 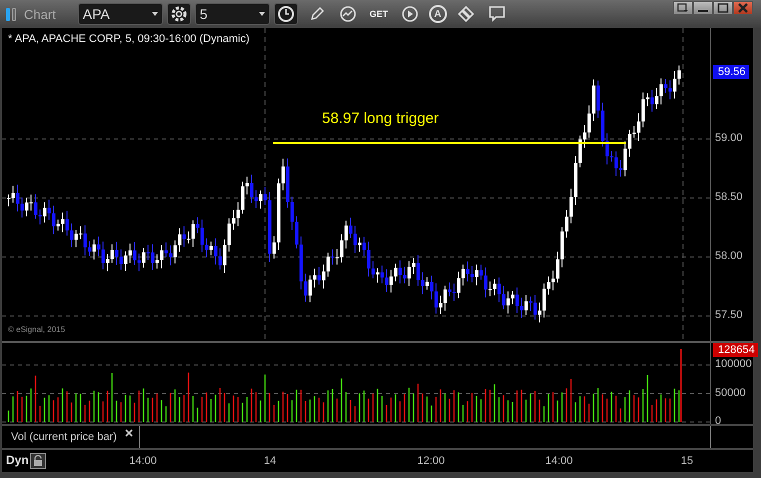 What do you see at coordinates (431, 461) in the screenshot?
I see `time-axis-label: 12:00` at bounding box center [431, 461].